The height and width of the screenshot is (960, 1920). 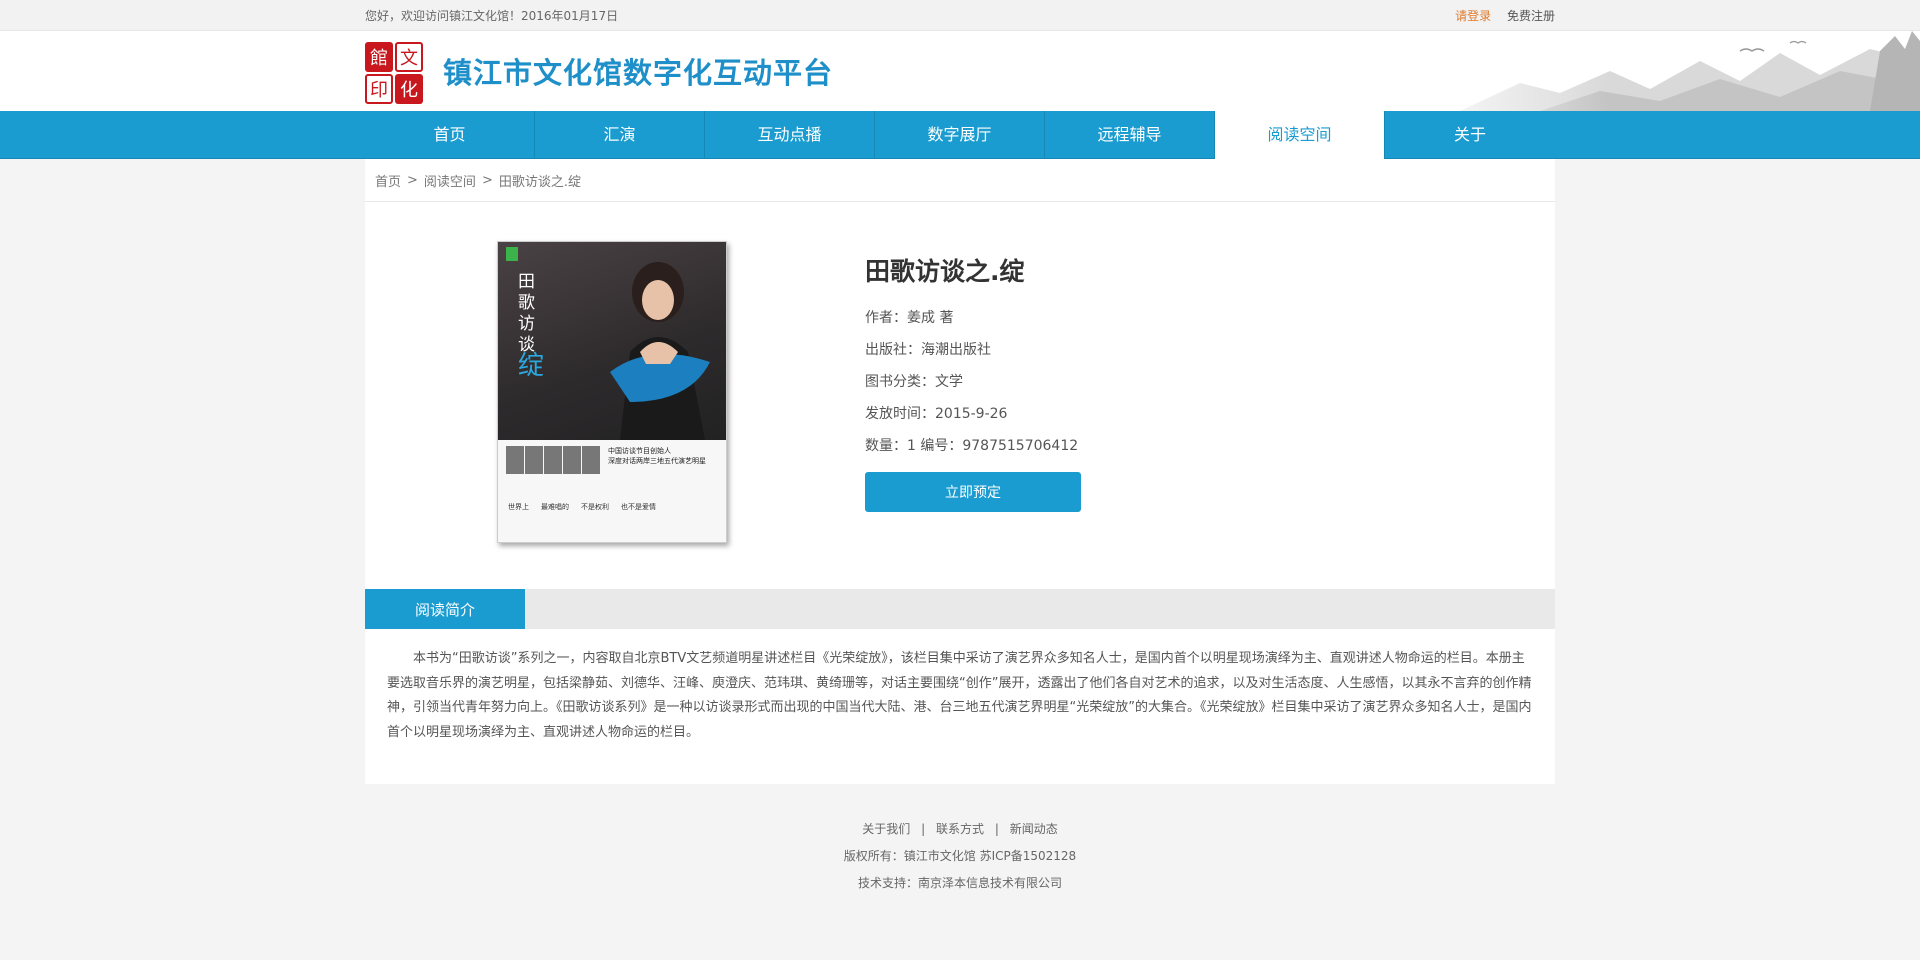 What do you see at coordinates (394, 73) in the screenshot?
I see `site-logo: 館 文 印 化` at bounding box center [394, 73].